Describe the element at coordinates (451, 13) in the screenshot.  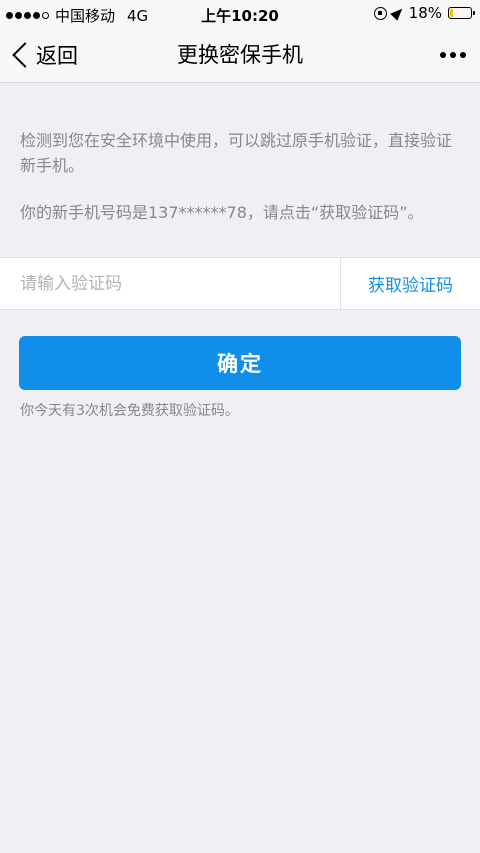
I see `battery-fill` at that location.